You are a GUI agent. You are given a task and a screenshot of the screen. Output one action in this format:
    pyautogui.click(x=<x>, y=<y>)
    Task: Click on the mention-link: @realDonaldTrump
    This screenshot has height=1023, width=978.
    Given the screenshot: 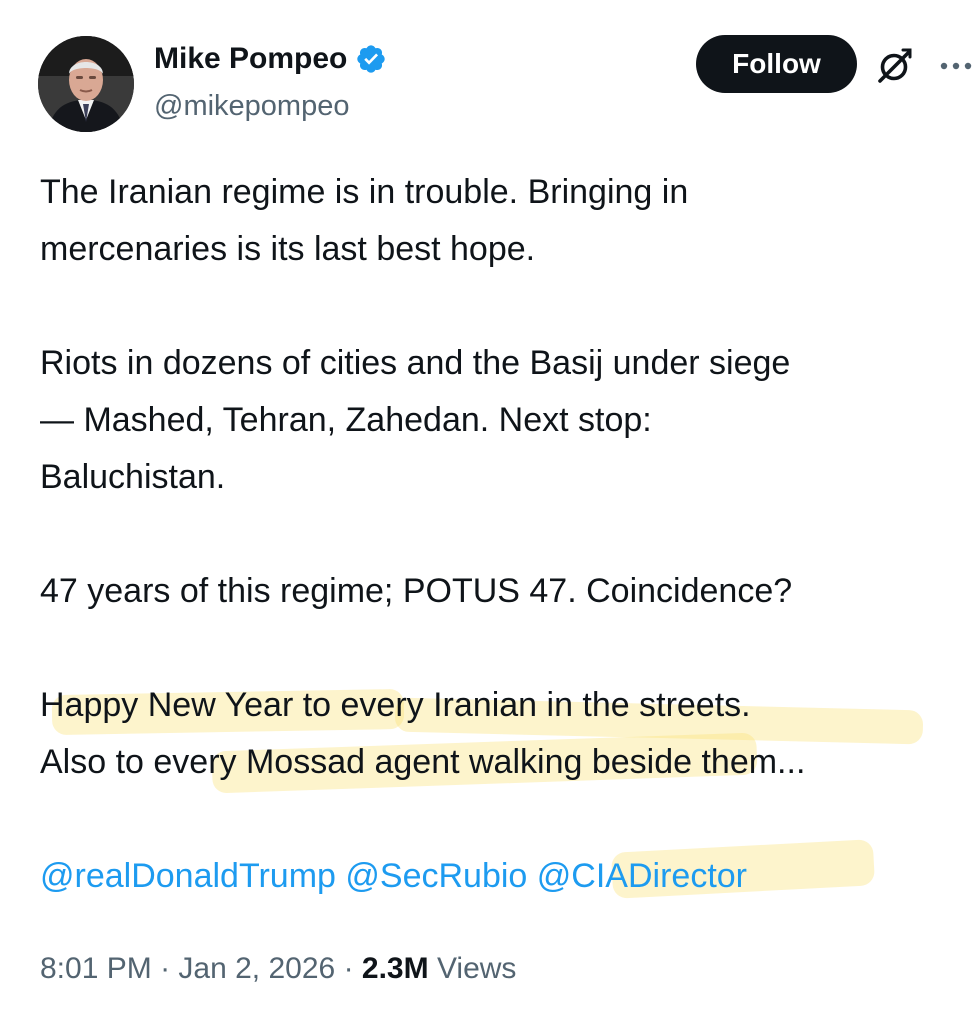 What is the action you would take?
    pyautogui.click(x=188, y=876)
    